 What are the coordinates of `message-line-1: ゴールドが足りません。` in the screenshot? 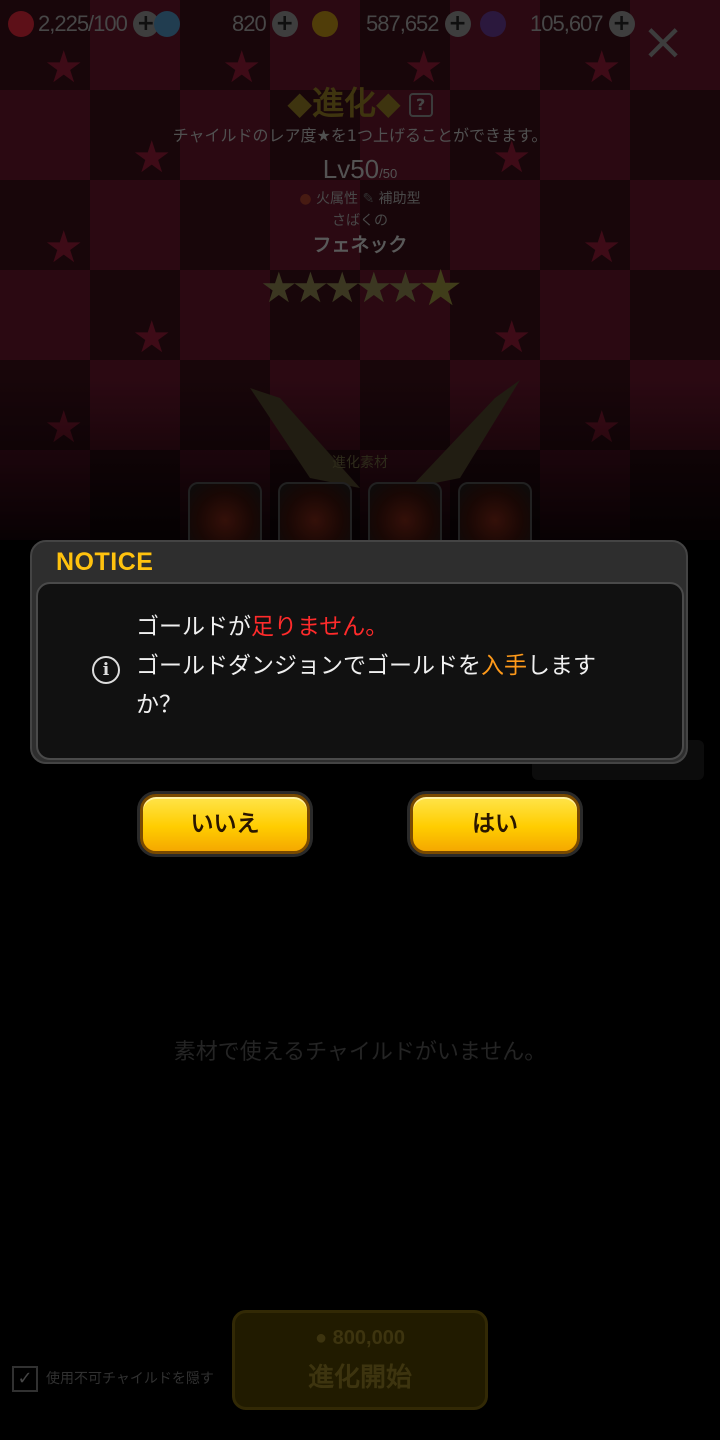 It's located at (386, 627).